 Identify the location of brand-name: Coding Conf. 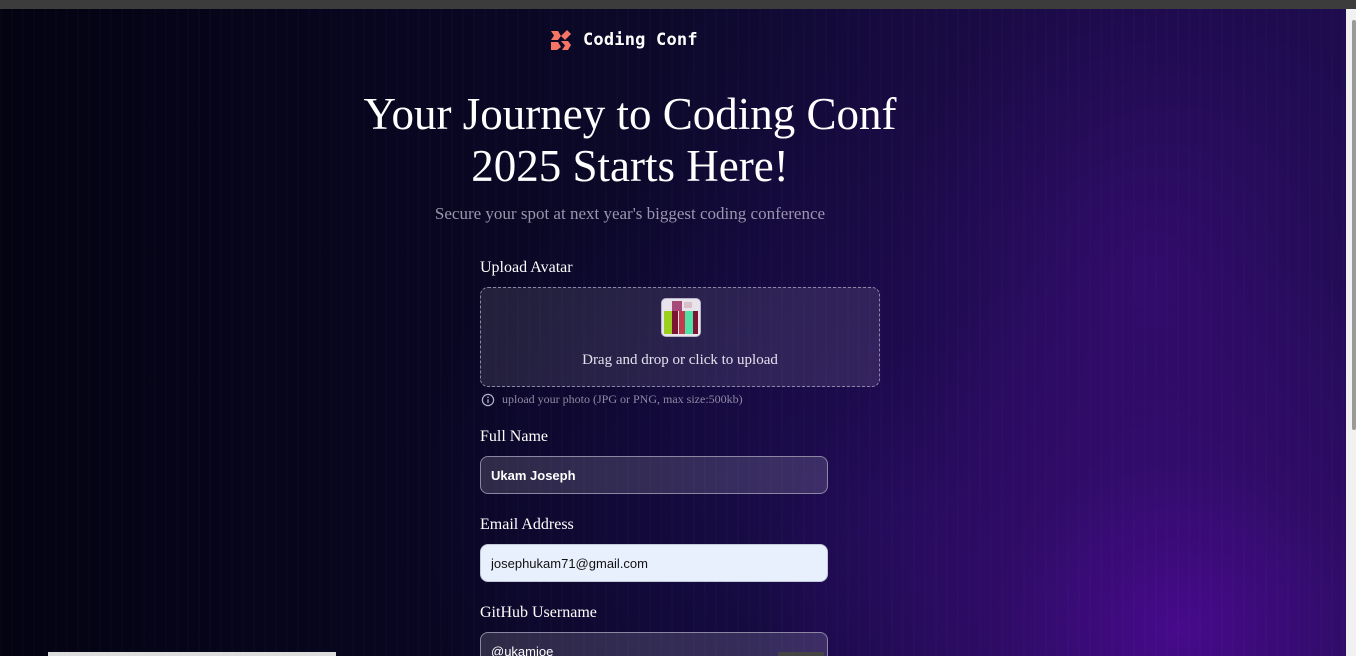
(640, 40).